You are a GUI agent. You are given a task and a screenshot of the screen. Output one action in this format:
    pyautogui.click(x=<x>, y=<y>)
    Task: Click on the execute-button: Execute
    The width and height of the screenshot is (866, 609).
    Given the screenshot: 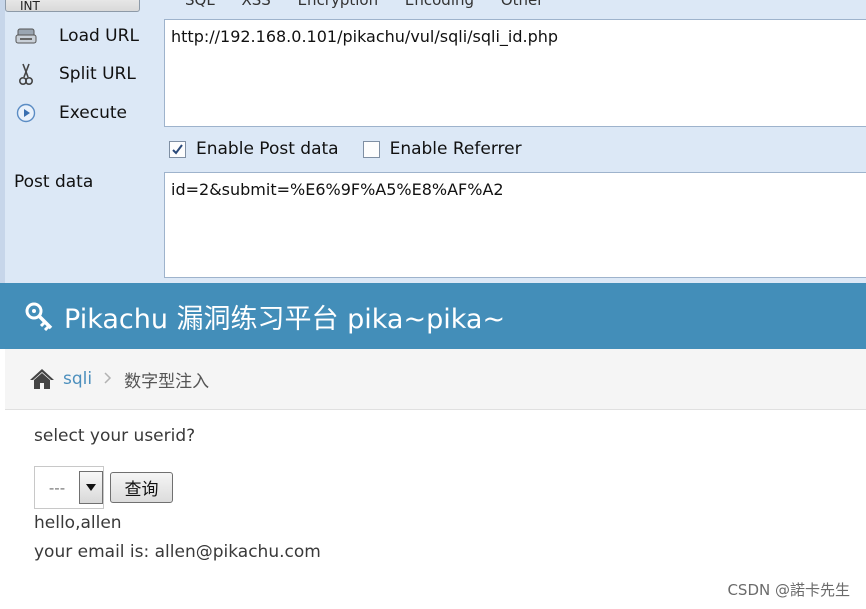 What is the action you would take?
    pyautogui.click(x=70, y=113)
    